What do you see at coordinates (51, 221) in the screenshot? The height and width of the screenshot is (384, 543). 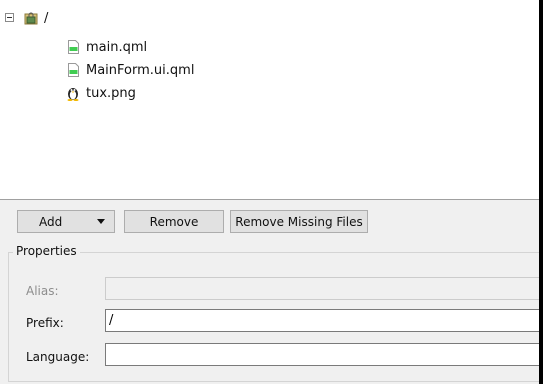 I see `add-button-label: Add` at bounding box center [51, 221].